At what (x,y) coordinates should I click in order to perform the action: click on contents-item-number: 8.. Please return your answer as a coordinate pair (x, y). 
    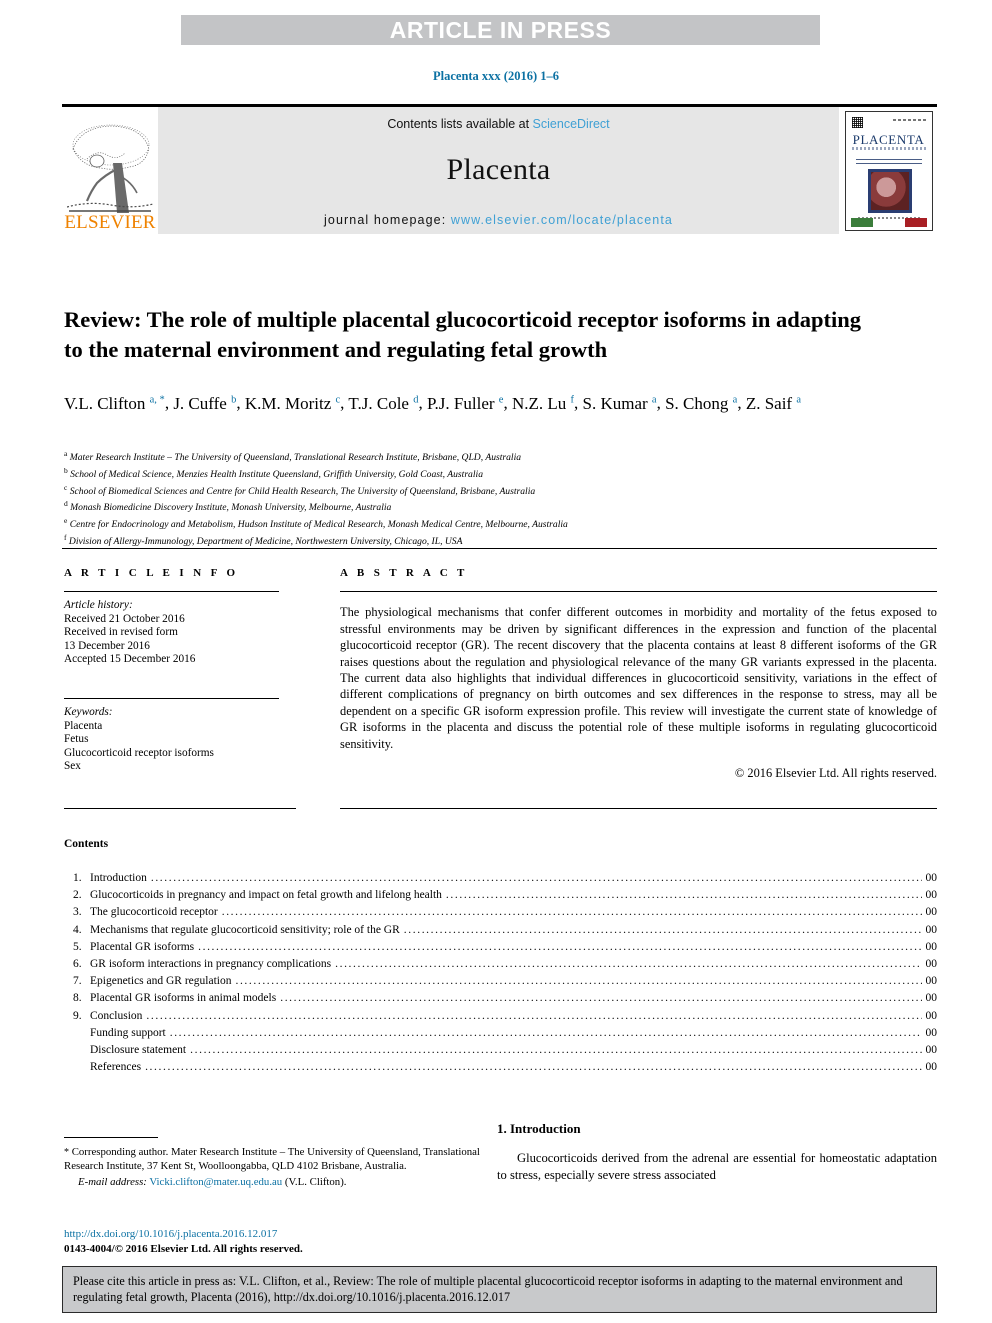
    Looking at the image, I should click on (77, 998).